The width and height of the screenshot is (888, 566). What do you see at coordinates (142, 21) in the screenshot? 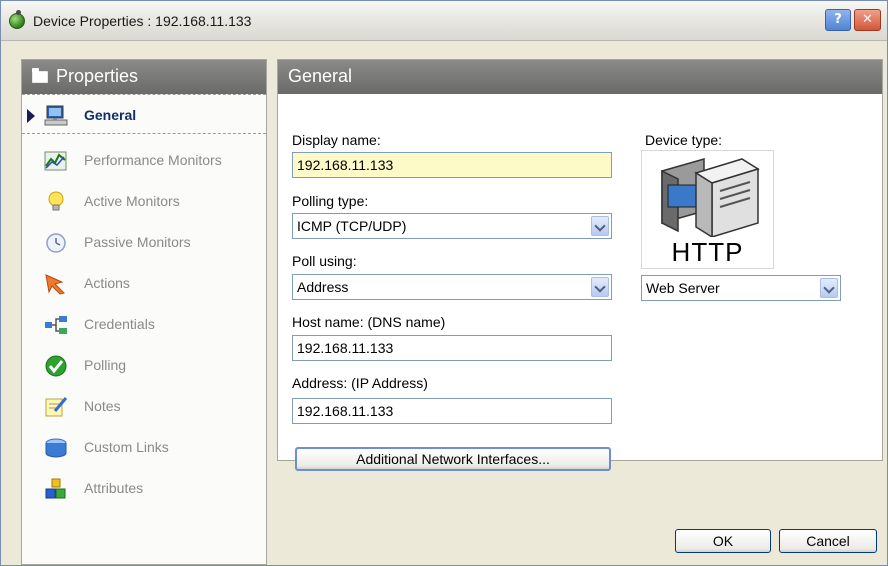
I see `window-title: Device Properties : 192.168.11.133` at bounding box center [142, 21].